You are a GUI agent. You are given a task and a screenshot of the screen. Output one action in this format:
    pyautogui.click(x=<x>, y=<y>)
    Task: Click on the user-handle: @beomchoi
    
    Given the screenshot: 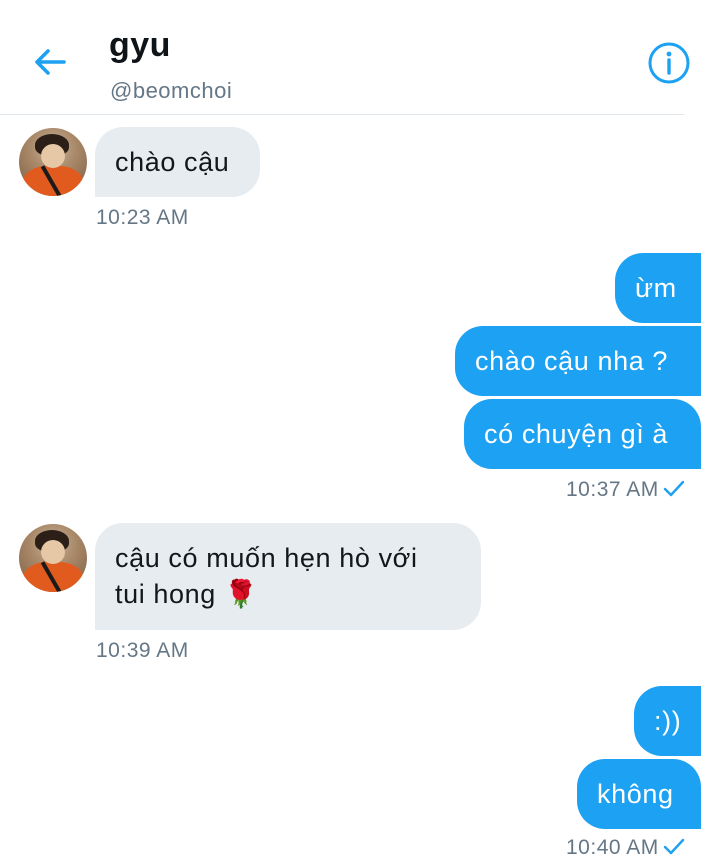 What is the action you would take?
    pyautogui.click(x=171, y=91)
    